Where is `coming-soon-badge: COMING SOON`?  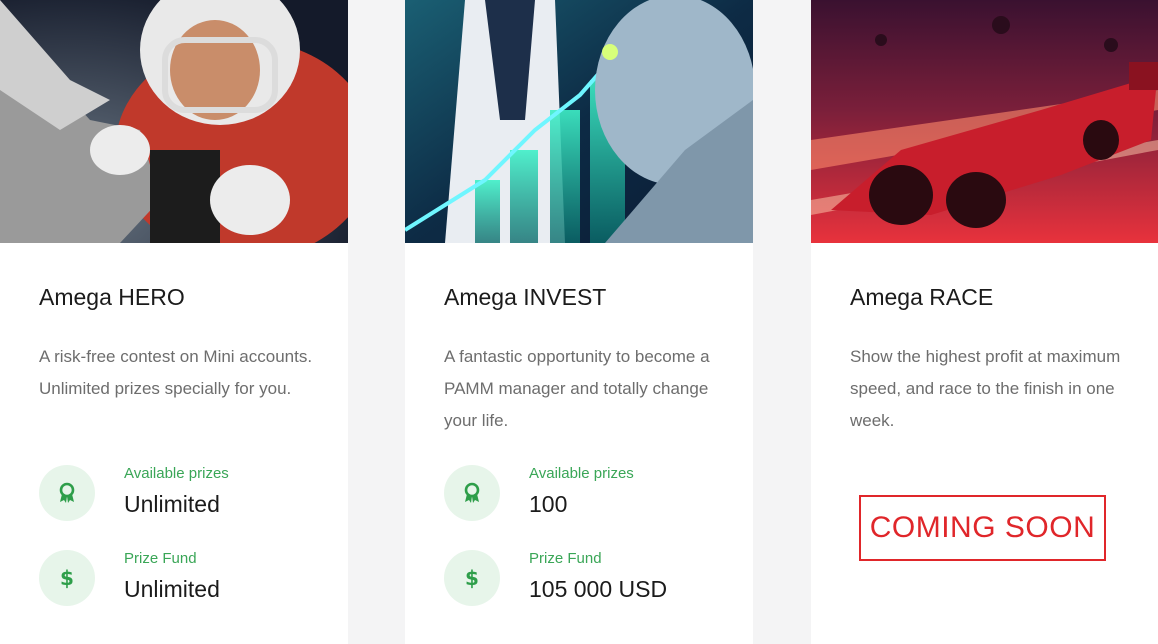
coming-soon-badge: COMING SOON is located at coordinates (982, 528).